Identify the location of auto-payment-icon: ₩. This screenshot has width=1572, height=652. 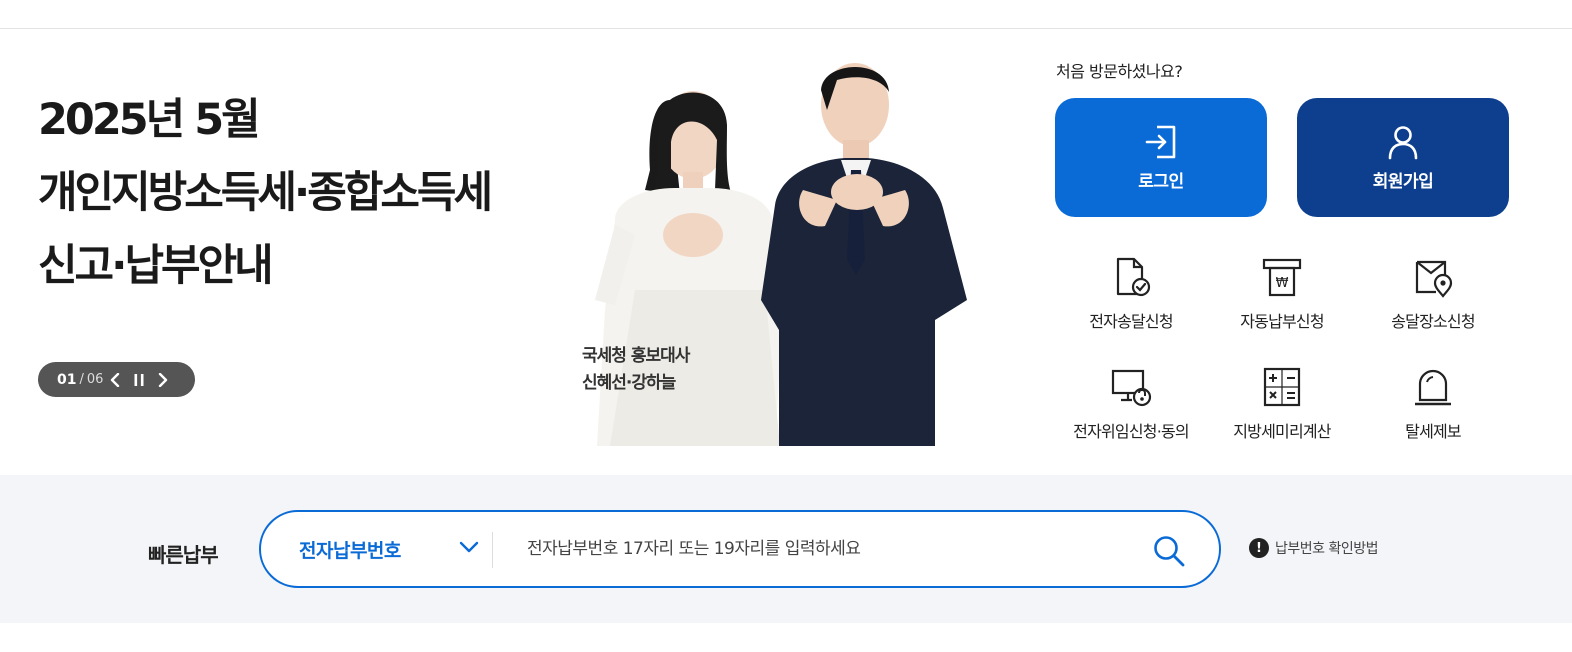
(1282, 277).